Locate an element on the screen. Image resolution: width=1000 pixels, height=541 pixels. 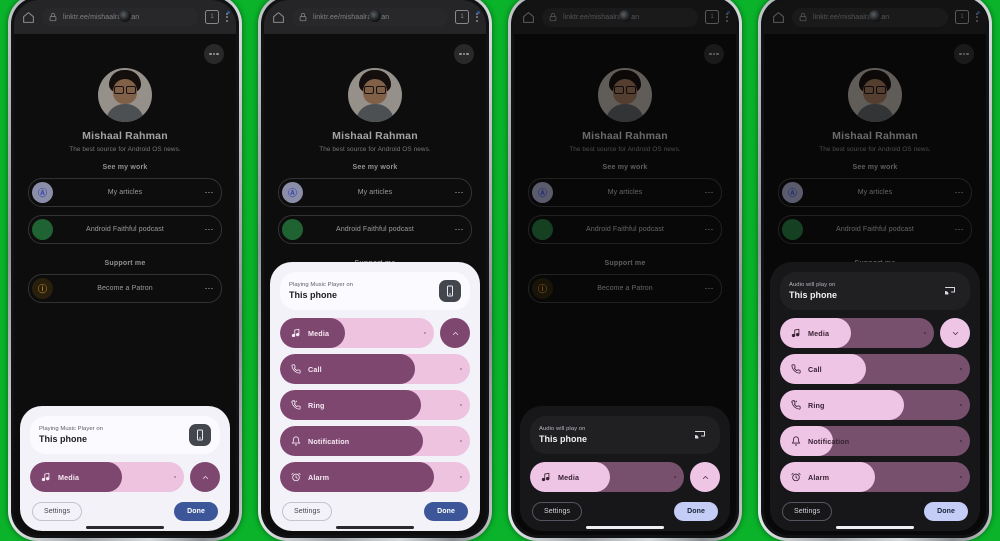
volume-slider-row: Alarm is located at coordinates (875, 477).